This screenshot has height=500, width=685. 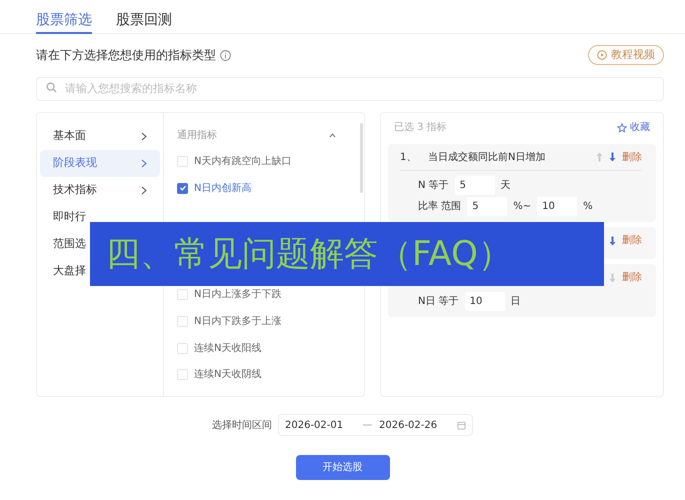 I want to click on search-icon, so click(x=51, y=87).